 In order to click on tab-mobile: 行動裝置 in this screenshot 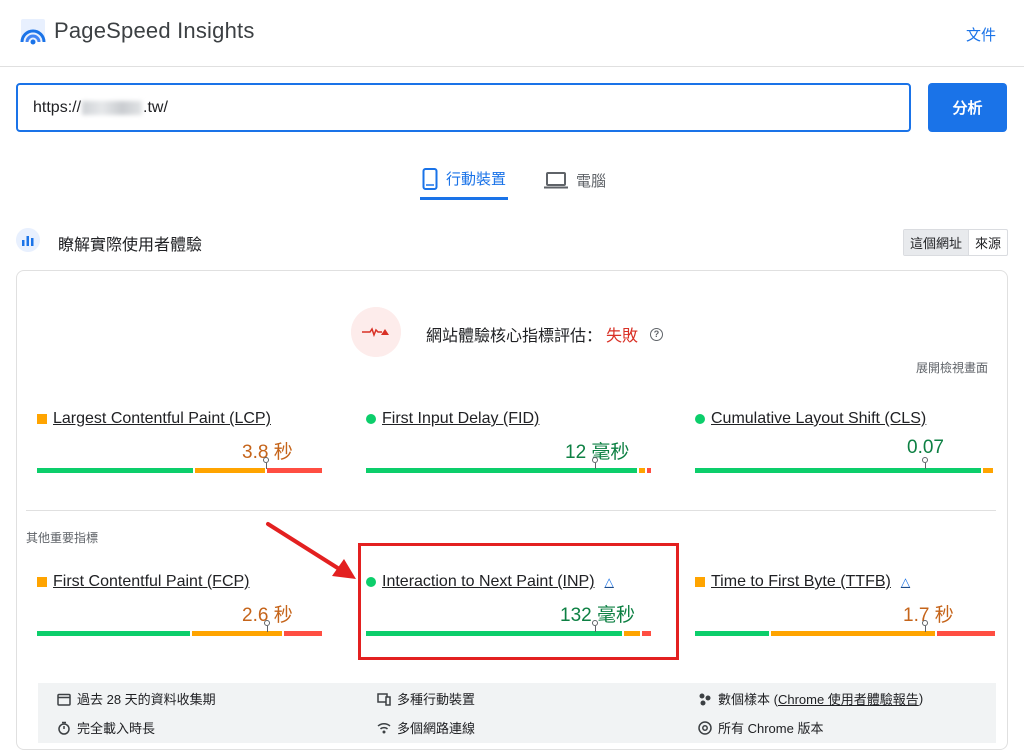, I will do `click(464, 180)`.